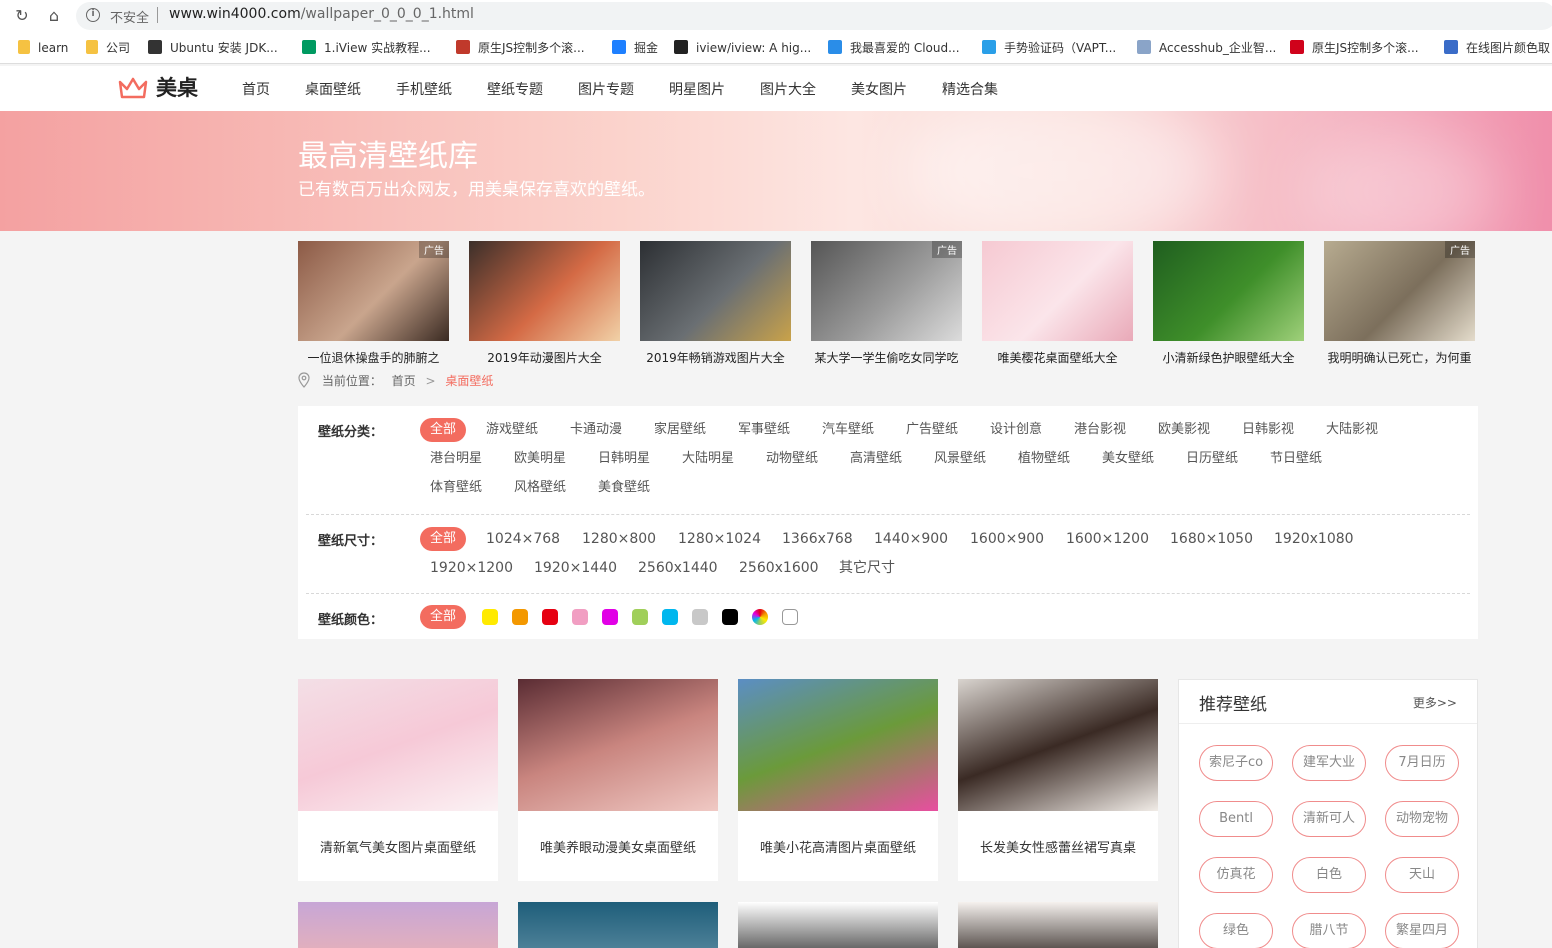  Describe the element at coordinates (867, 568) in the screenshot. I see `size-tag: 其它尺寸` at that location.